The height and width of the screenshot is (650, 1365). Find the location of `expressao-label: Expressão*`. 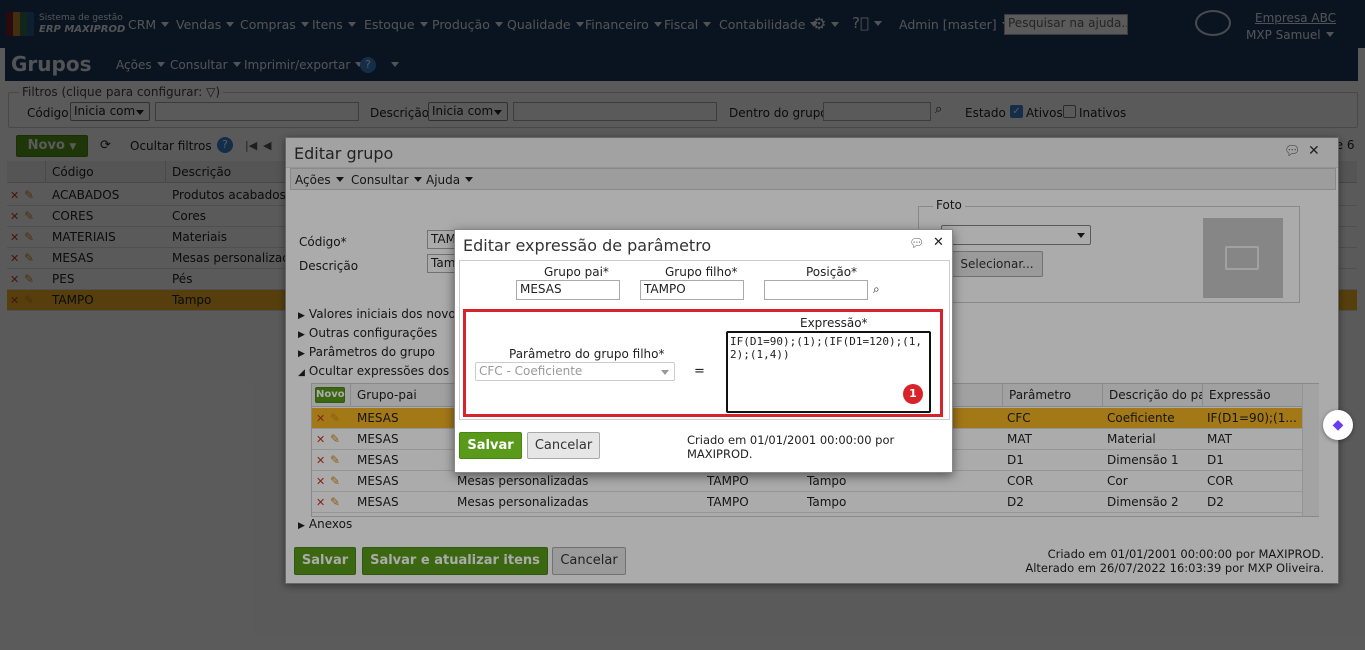

expressao-label: Expressão* is located at coordinates (834, 323).